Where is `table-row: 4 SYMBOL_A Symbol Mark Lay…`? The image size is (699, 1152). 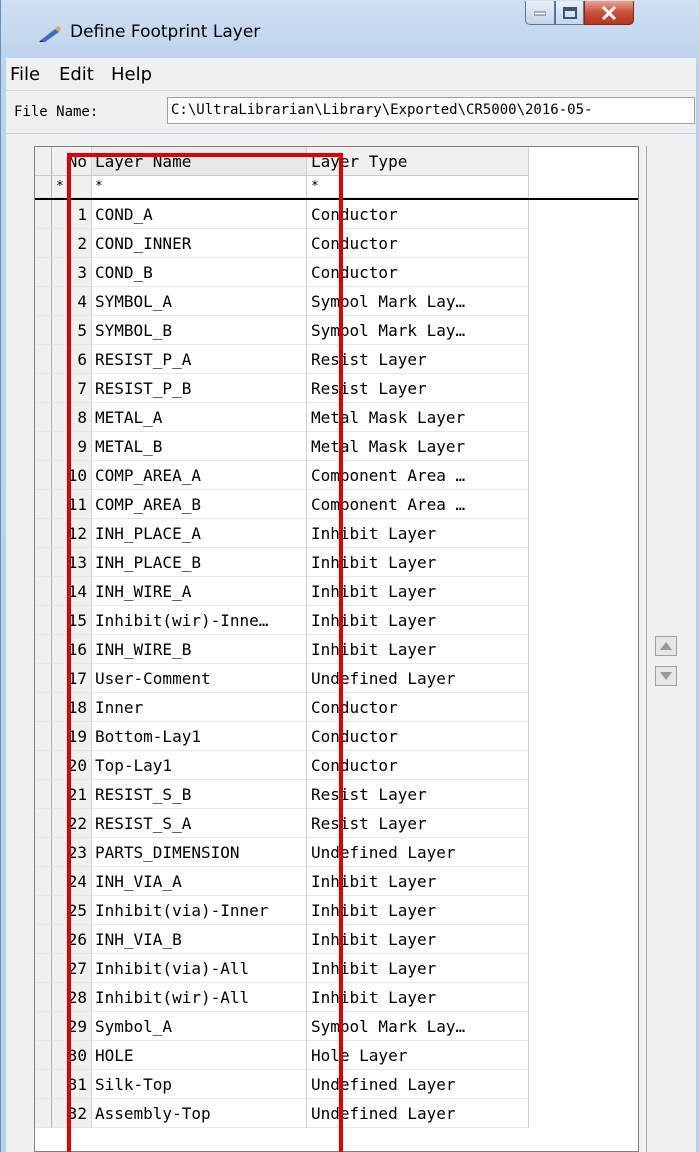 table-row: 4 SYMBOL_A Symbol Mark Lay… is located at coordinates (336, 301).